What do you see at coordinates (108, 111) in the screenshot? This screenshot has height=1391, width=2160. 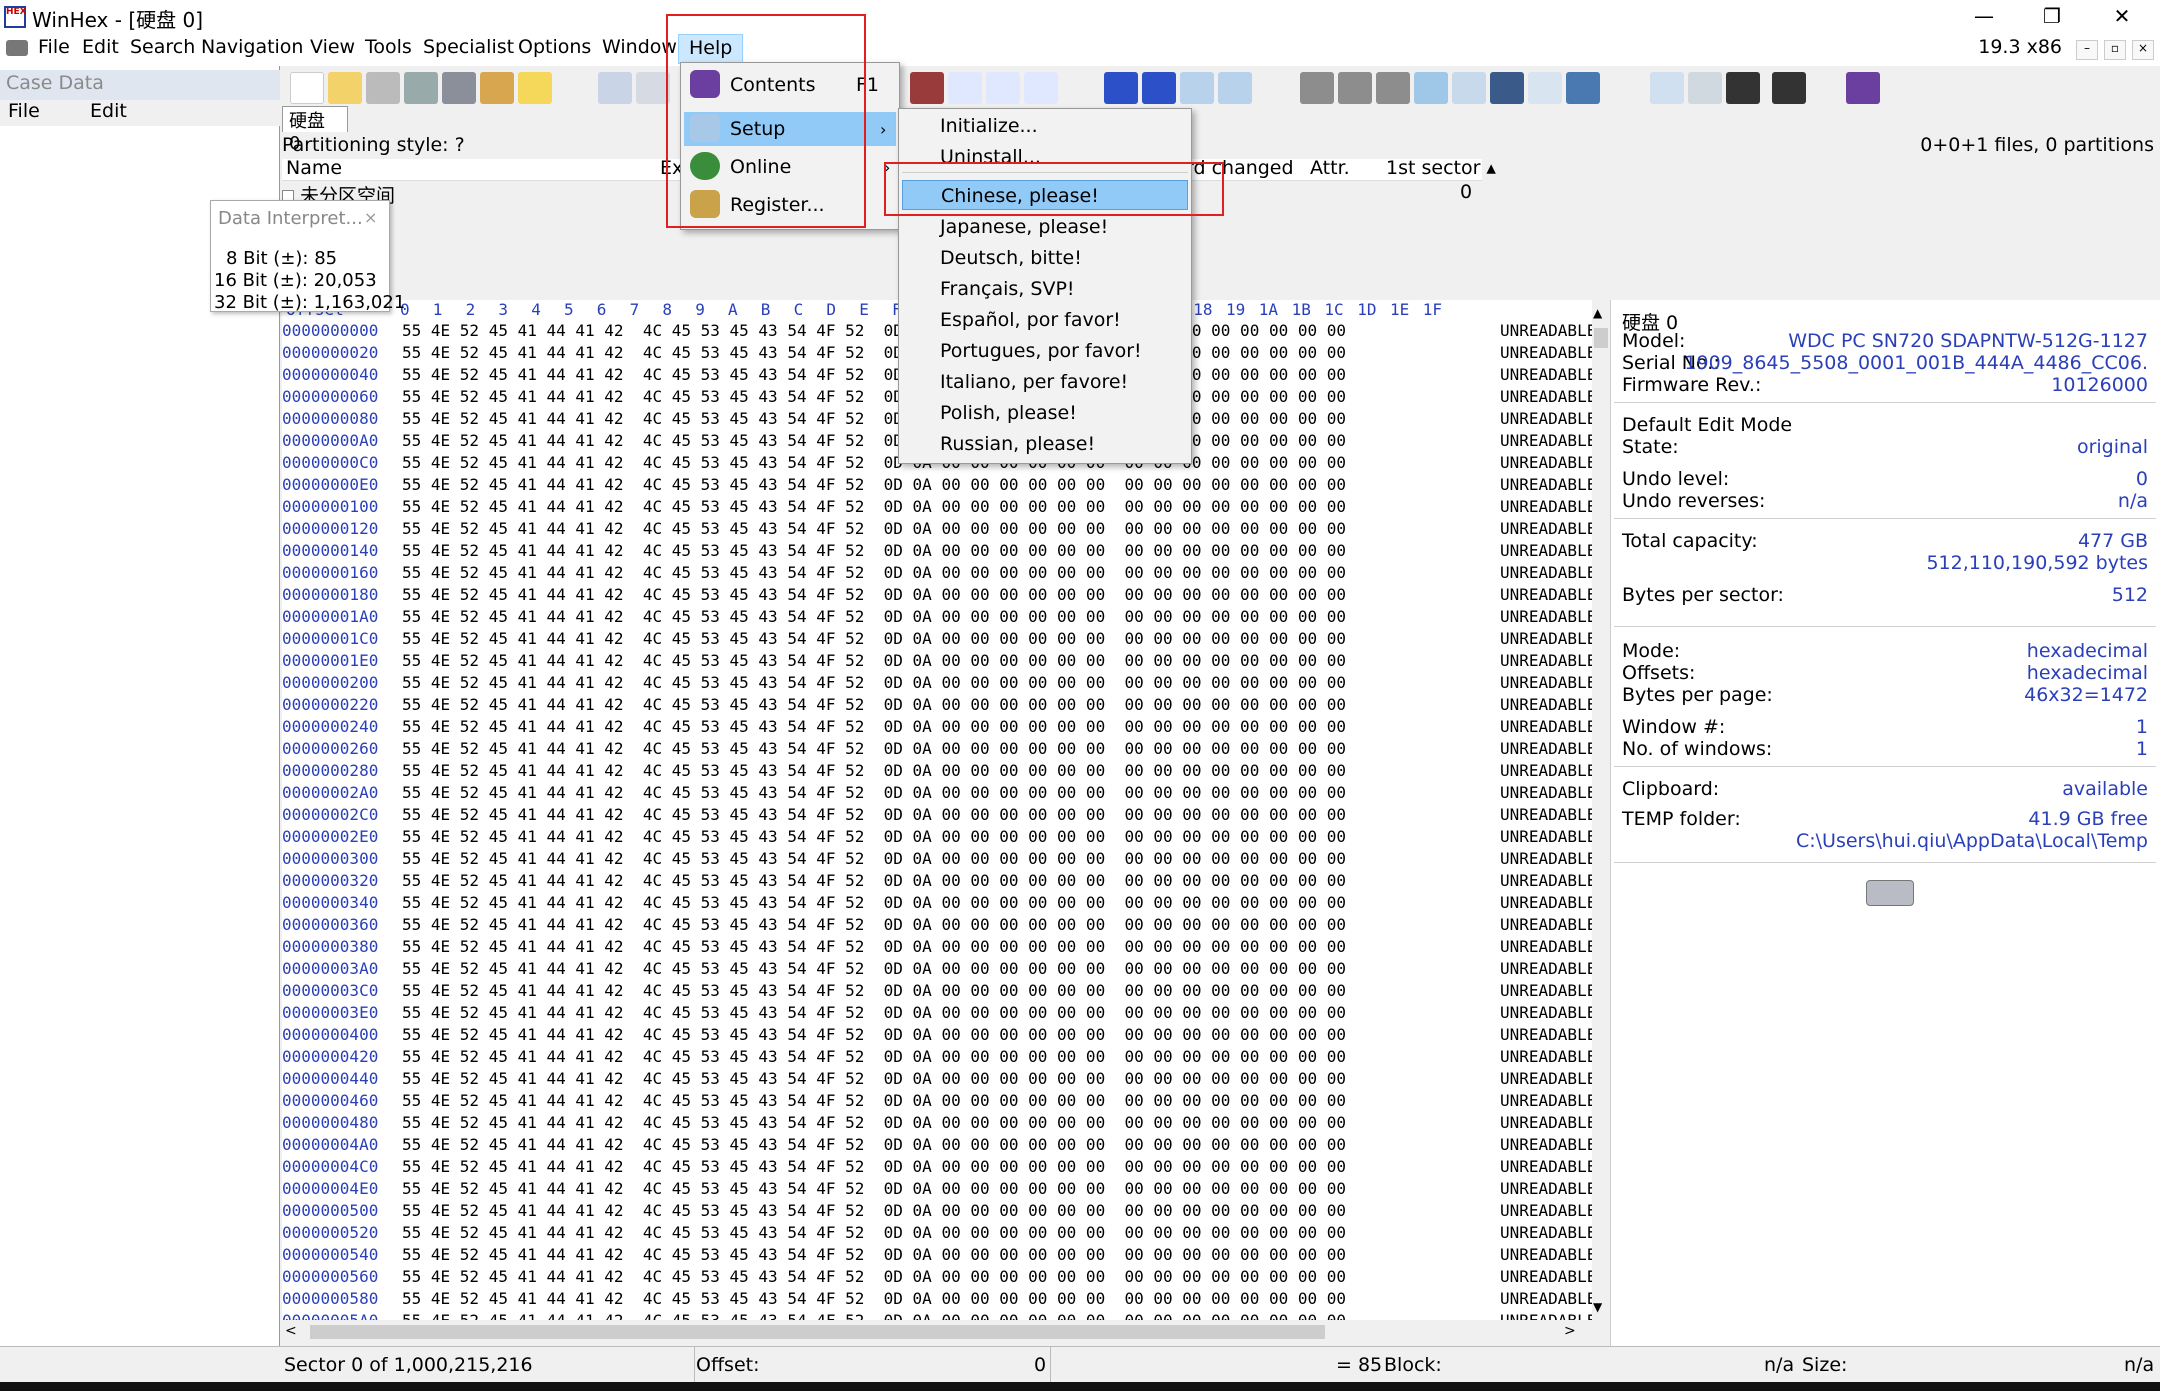 I see `case-menu-edit: Edit` at bounding box center [108, 111].